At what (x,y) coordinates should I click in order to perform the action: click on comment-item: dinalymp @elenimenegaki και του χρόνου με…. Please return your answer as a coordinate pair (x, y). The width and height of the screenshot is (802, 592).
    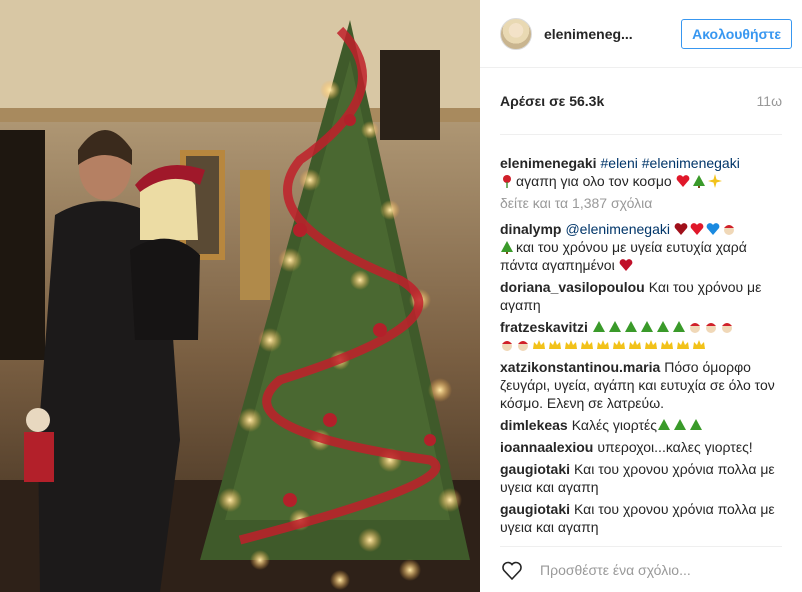
    Looking at the image, I should click on (641, 247).